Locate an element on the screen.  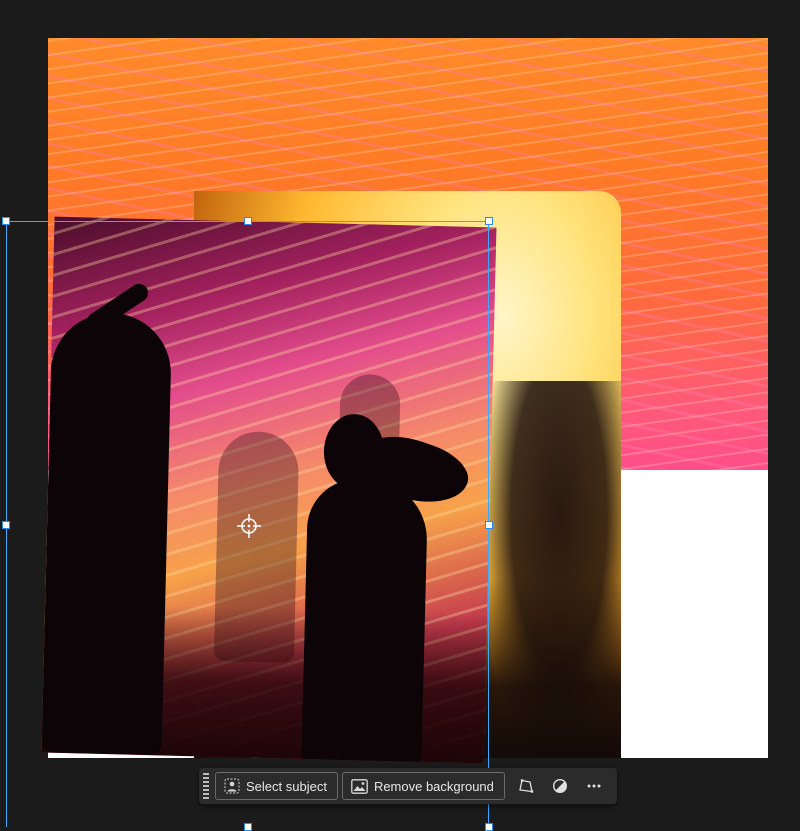
transform-button is located at coordinates (526, 786).